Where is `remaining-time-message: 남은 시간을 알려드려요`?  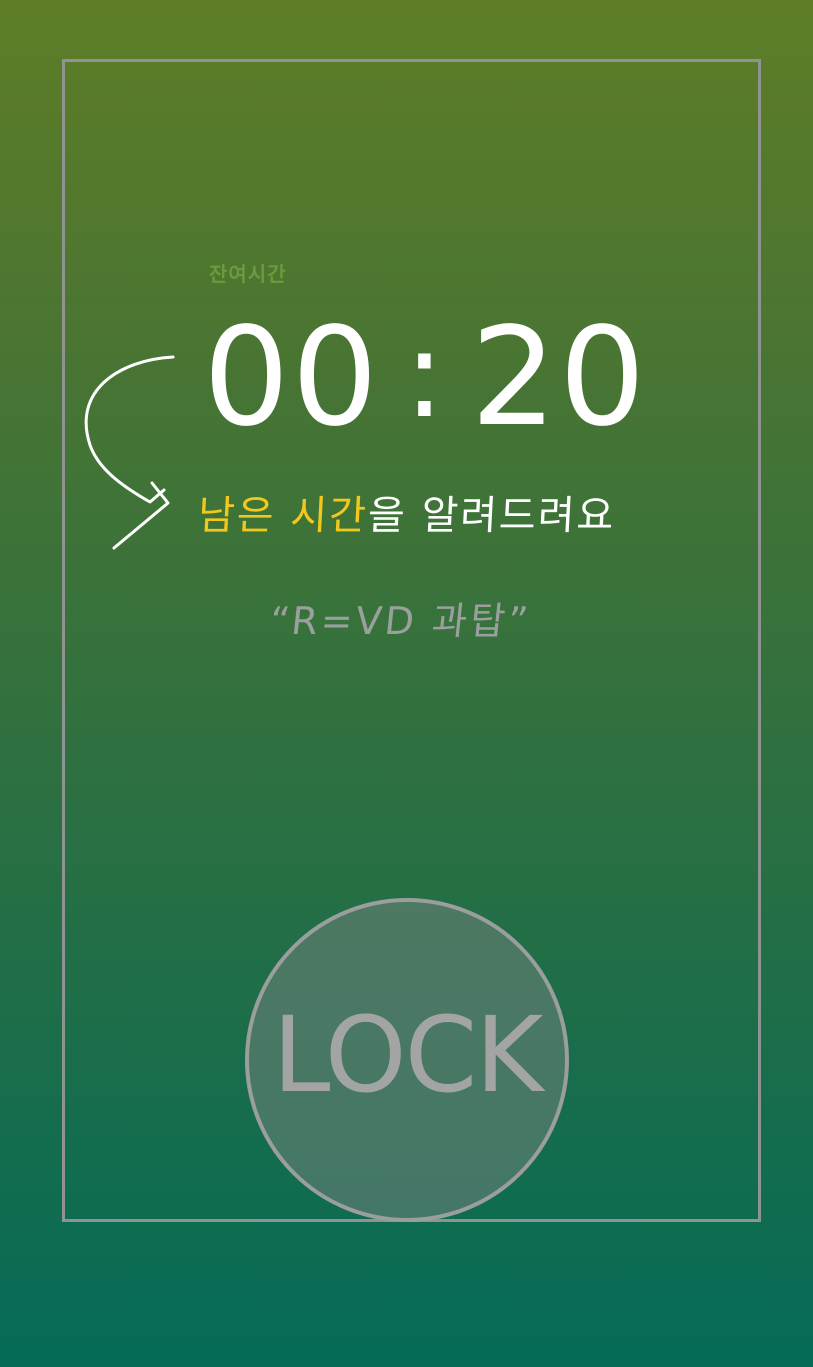 remaining-time-message: 남은 시간을 알려드려요 is located at coordinates (407, 516).